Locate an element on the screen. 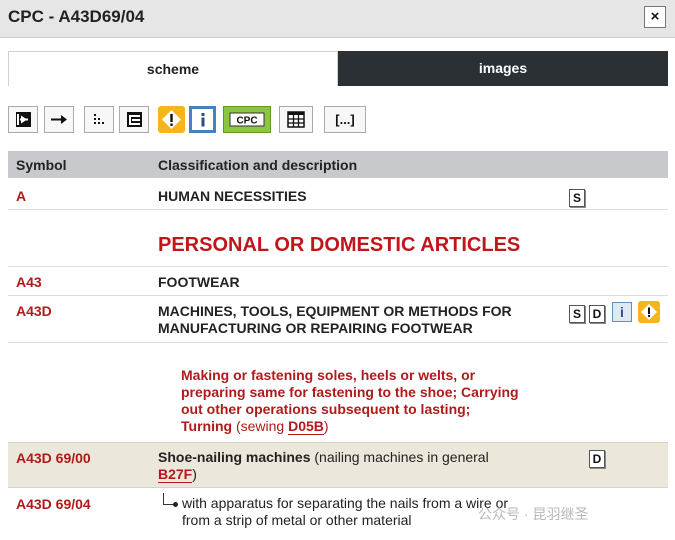 The height and width of the screenshot is (540, 675). more-button: [...] is located at coordinates (345, 119).